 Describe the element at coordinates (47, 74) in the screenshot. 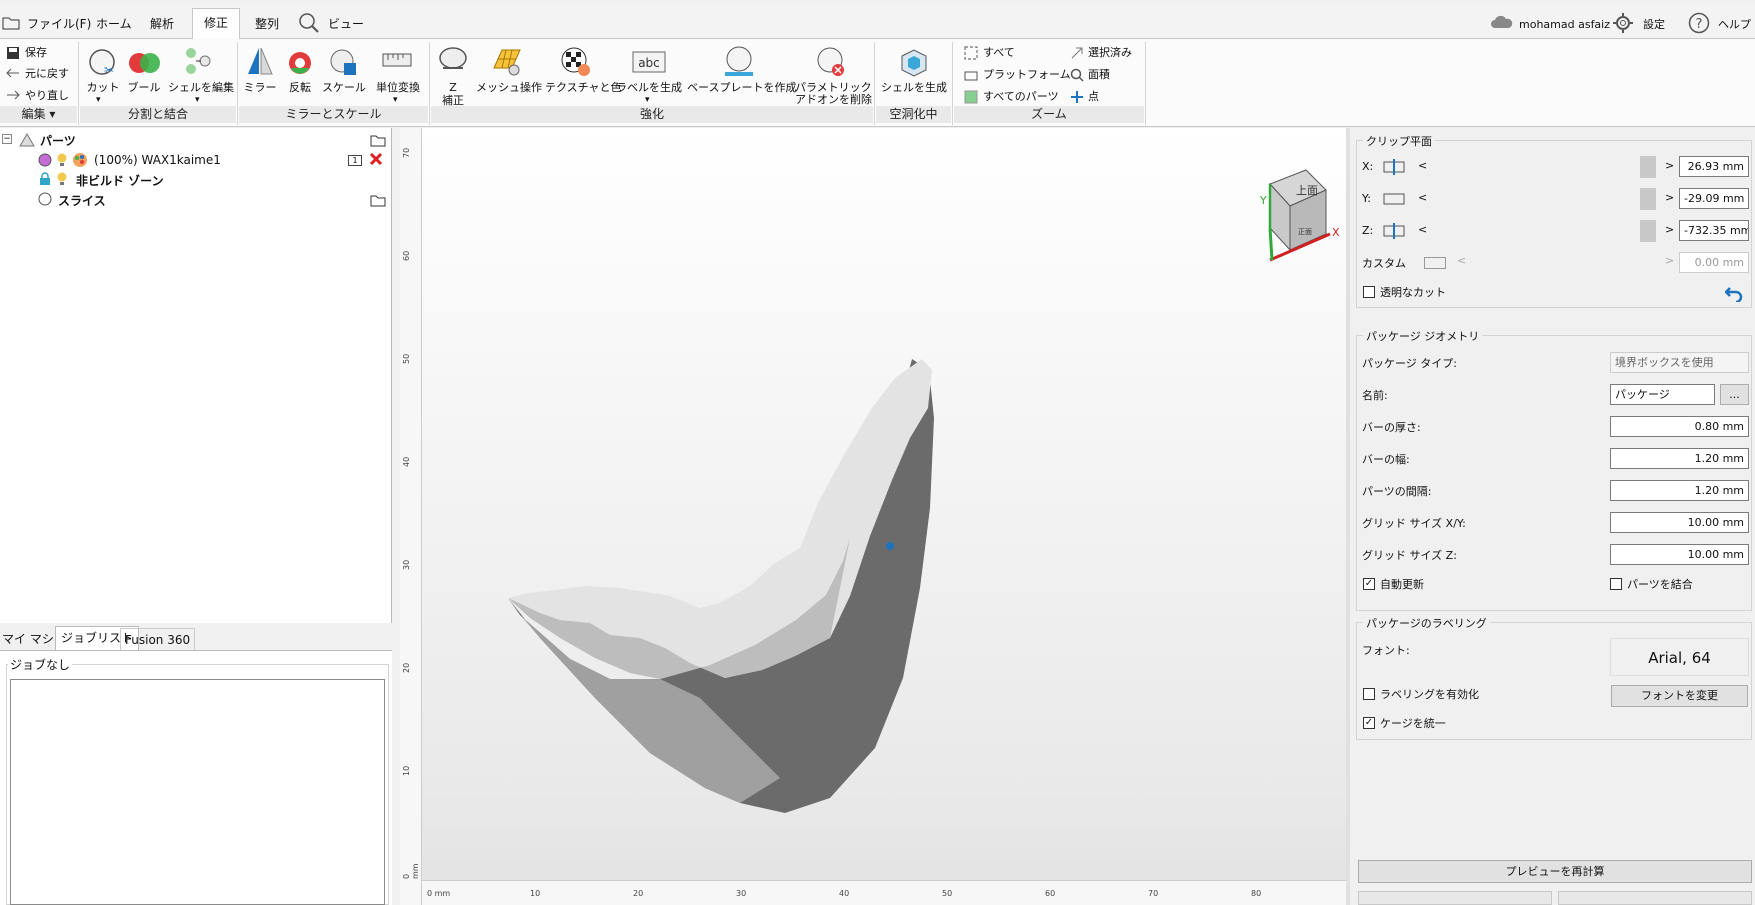

I see `undo-button: 元に戻す` at that location.